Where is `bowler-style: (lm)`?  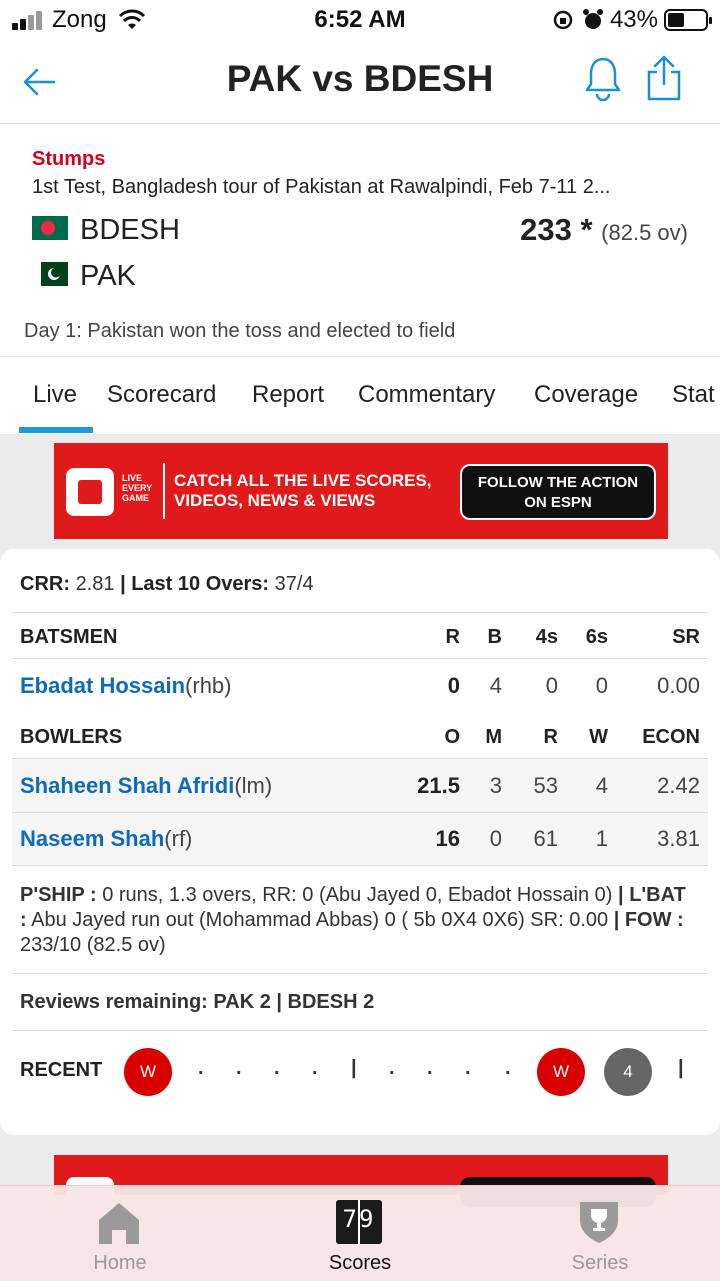
bowler-style: (lm) is located at coordinates (253, 785).